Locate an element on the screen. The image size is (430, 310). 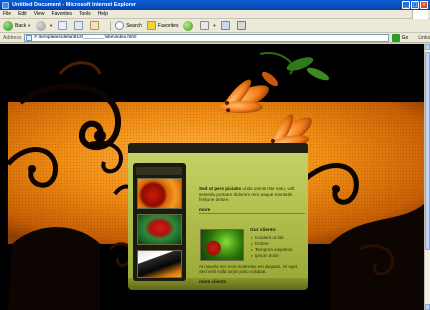
scroll-thumb is located at coordinates (427, 151).